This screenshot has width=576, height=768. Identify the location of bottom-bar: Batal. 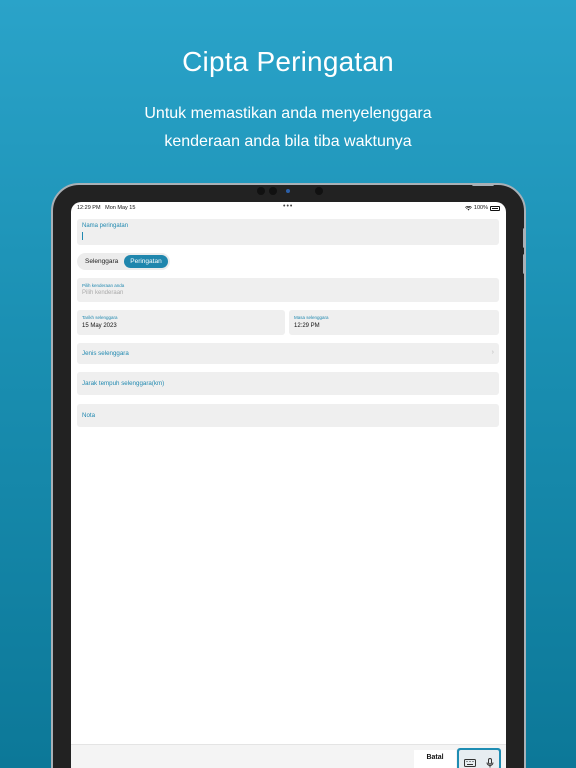
(288, 756).